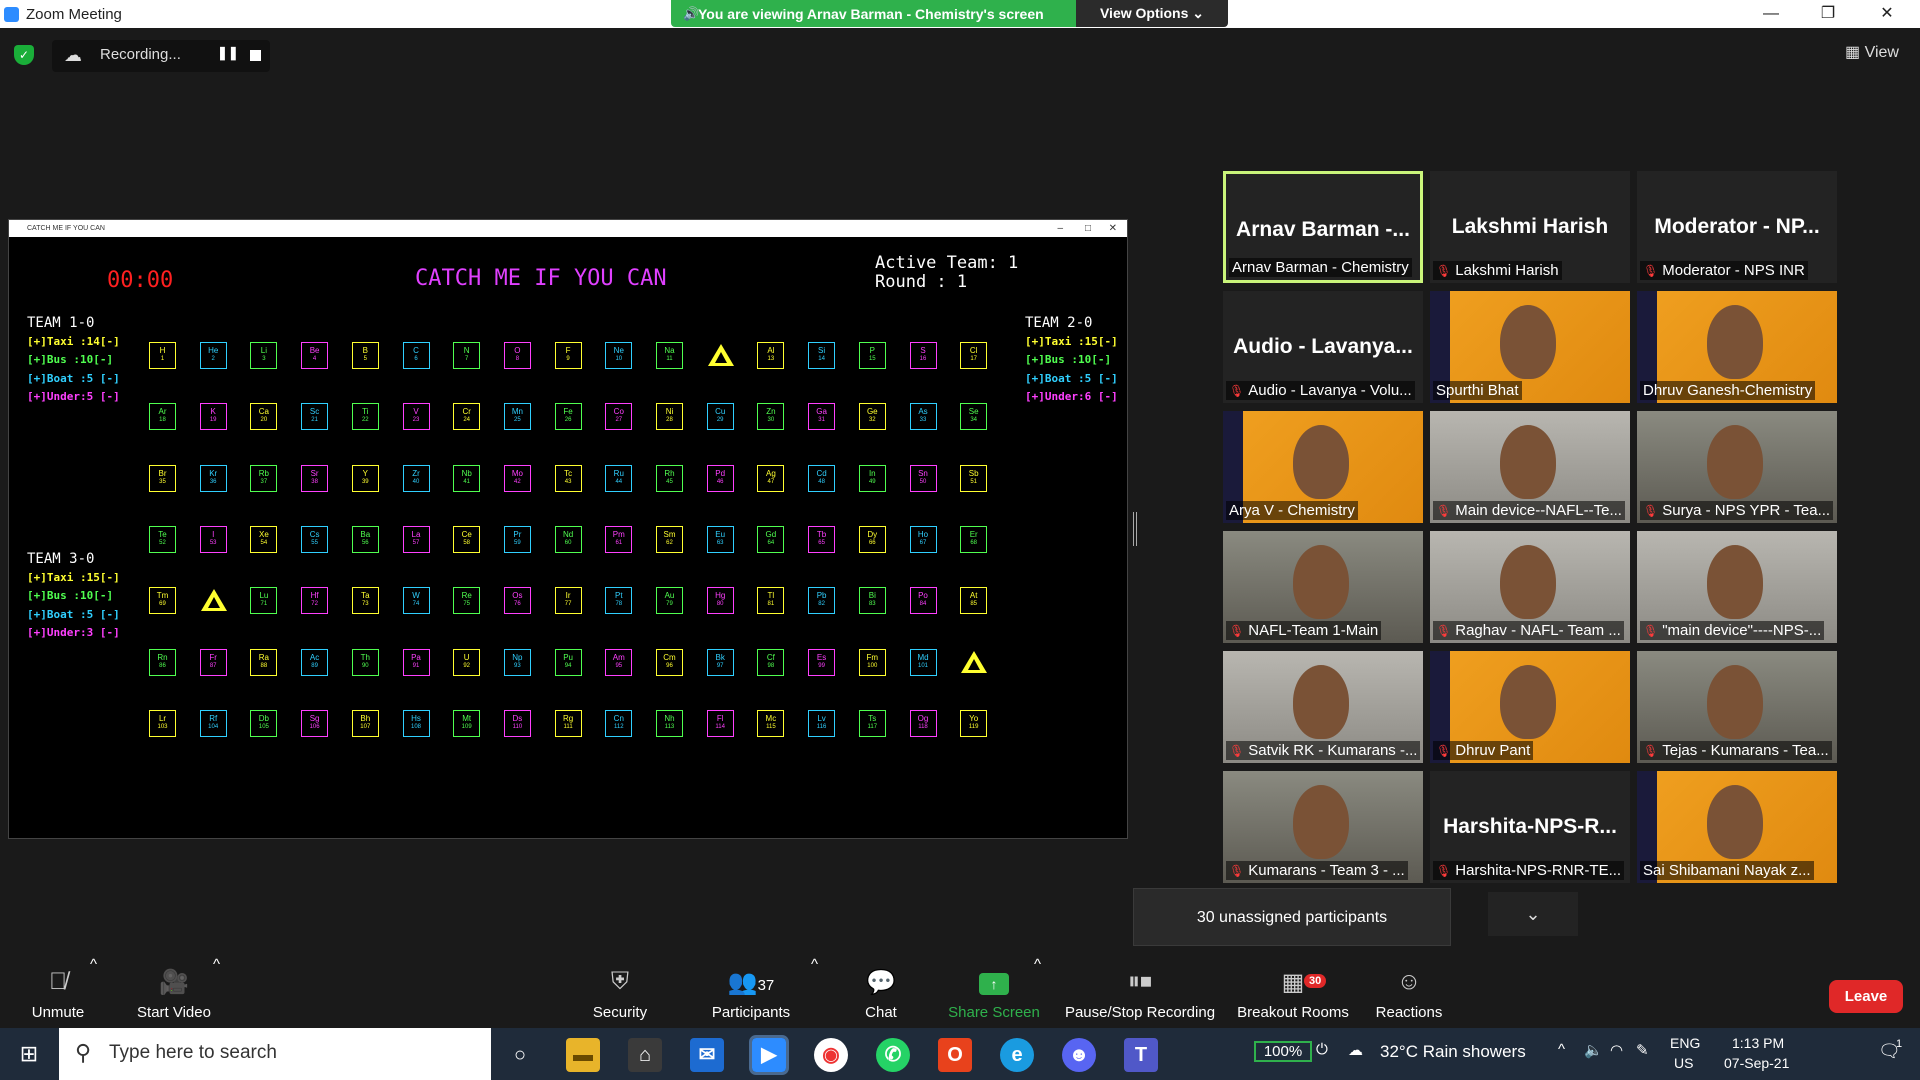 The height and width of the screenshot is (1080, 1920). What do you see at coordinates (620, 992) in the screenshot?
I see `security-button: ⛨ Security` at bounding box center [620, 992].